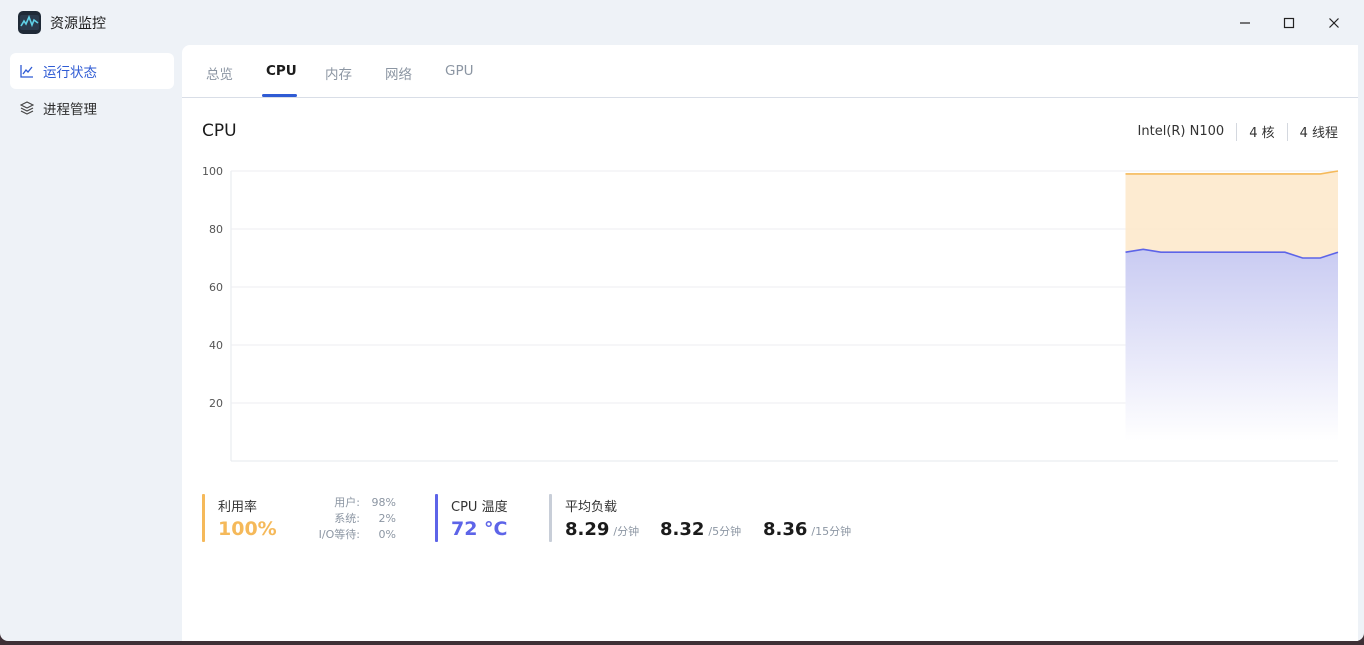 This screenshot has width=1364, height=645. Describe the element at coordinates (436, 518) in the screenshot. I see `temperature-color-bar` at that location.